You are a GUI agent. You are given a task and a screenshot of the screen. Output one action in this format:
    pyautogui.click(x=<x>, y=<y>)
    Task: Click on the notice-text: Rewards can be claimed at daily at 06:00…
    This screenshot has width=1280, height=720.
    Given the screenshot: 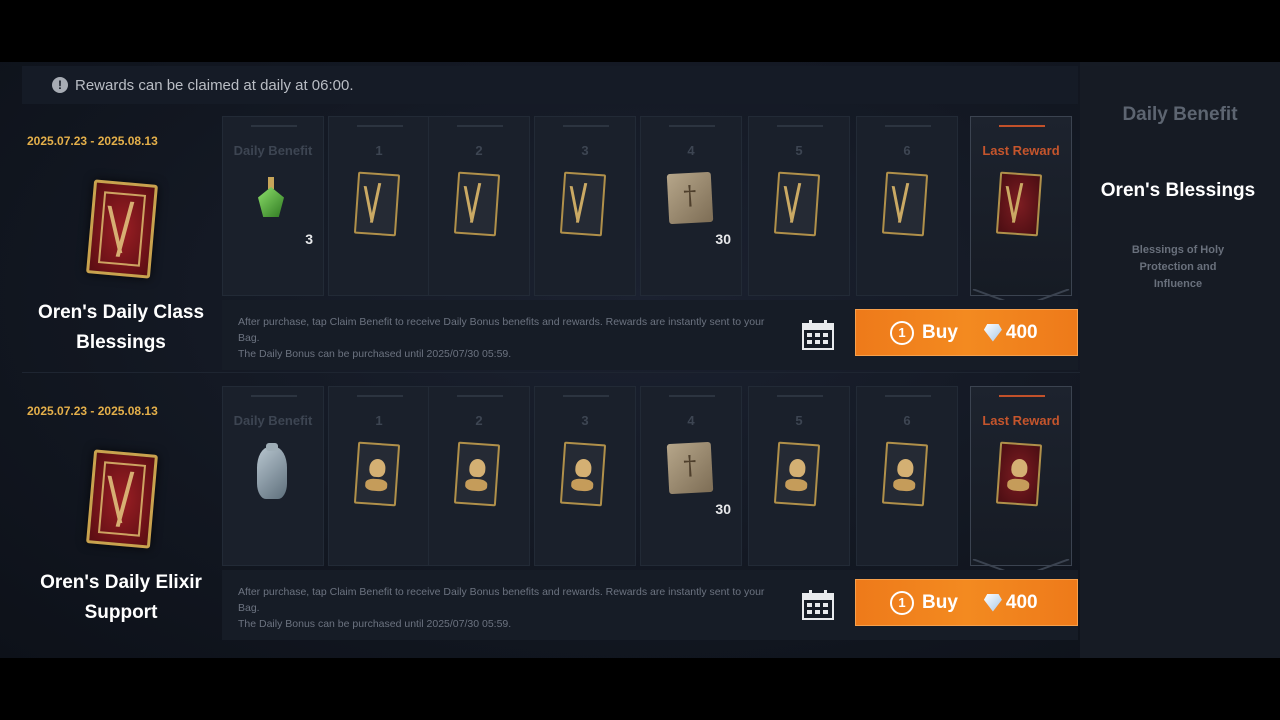 What is the action you would take?
    pyautogui.click(x=214, y=85)
    